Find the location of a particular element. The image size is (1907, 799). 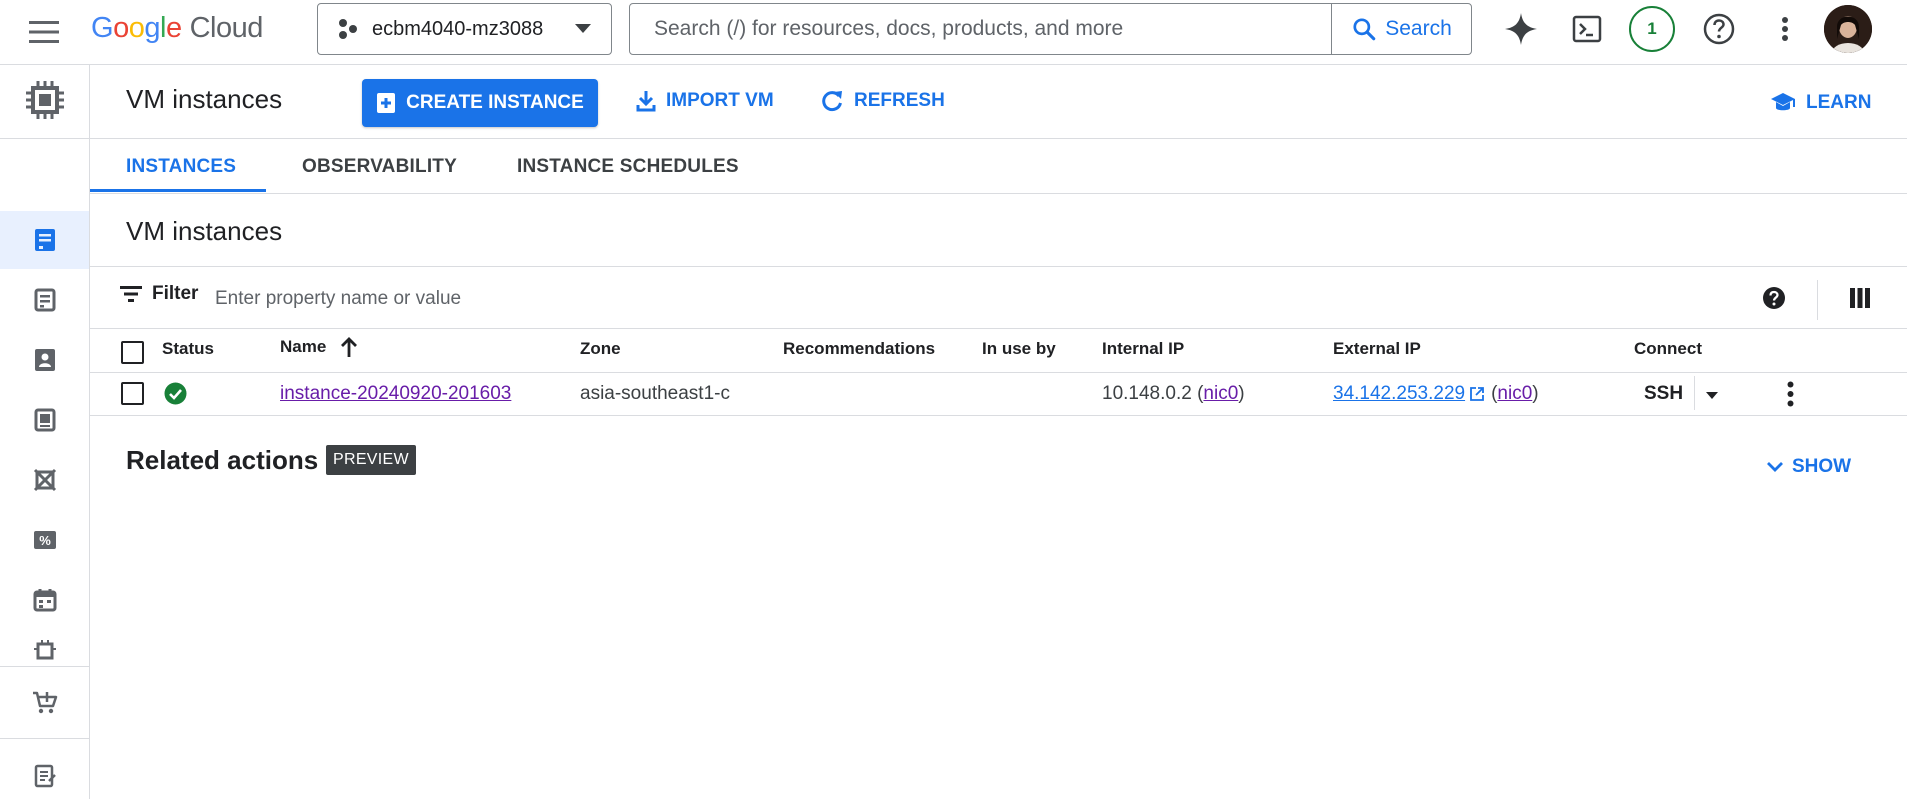

refresh-button: REFRESH is located at coordinates (882, 101).